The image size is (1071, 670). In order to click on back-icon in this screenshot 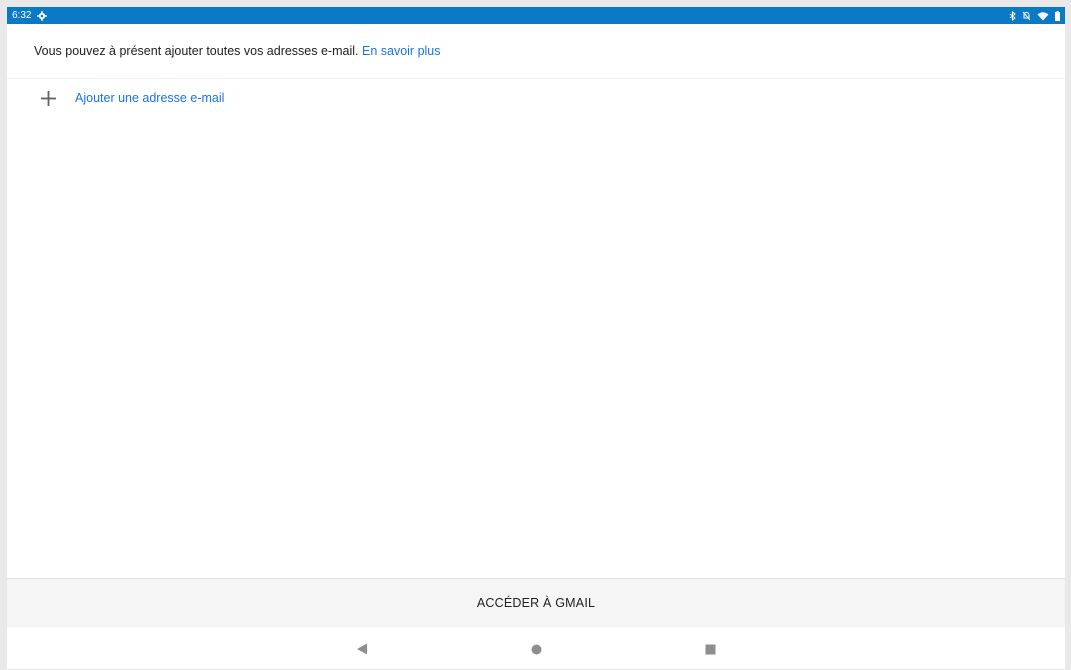, I will do `click(362, 651)`.